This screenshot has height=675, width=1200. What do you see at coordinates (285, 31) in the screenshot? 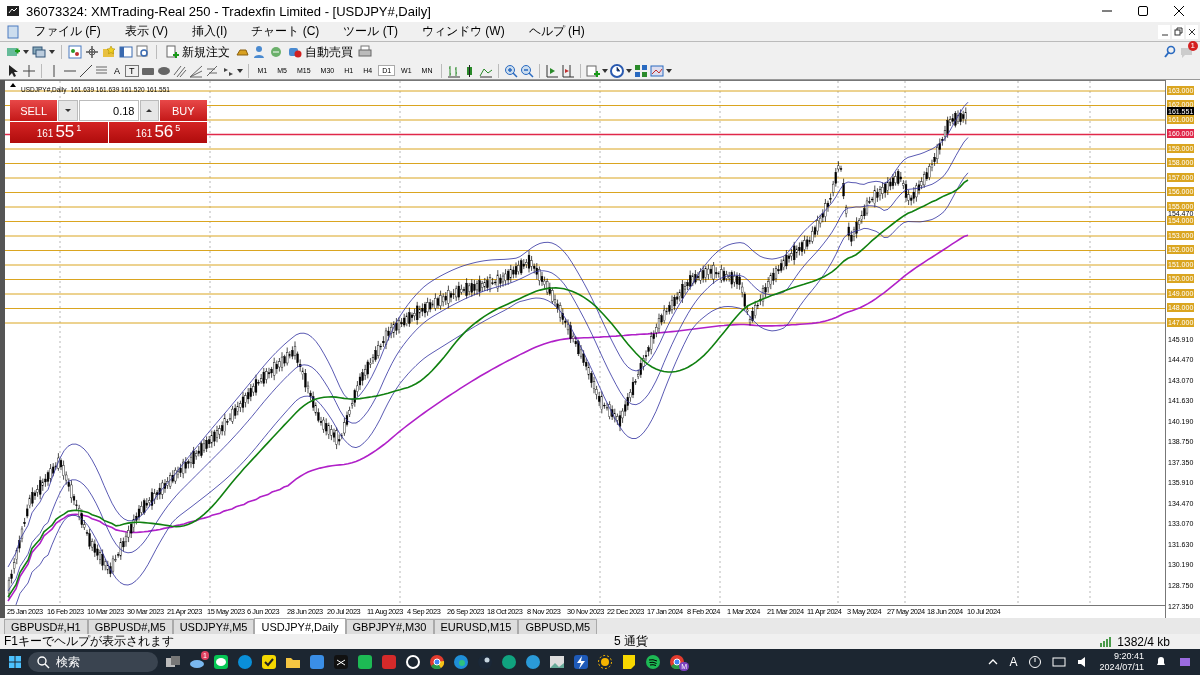
I see `menu-item: チャート (C)` at bounding box center [285, 31].